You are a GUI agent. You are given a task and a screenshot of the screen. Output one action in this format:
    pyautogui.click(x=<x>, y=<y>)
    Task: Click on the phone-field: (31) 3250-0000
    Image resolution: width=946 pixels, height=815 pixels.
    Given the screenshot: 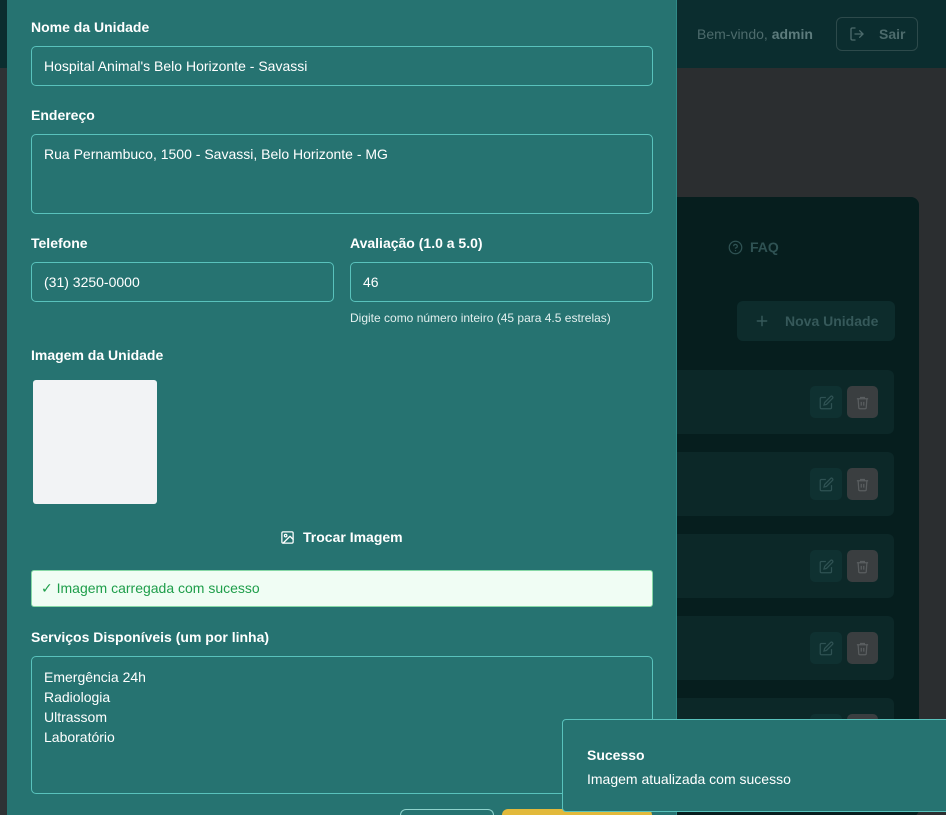 What is the action you would take?
    pyautogui.click(x=182, y=282)
    